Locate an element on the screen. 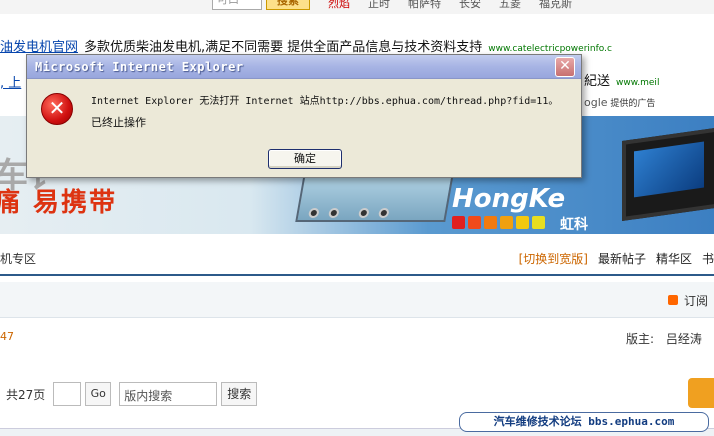 The image size is (714, 436). nav-link-books: 书 is located at coordinates (708, 258).